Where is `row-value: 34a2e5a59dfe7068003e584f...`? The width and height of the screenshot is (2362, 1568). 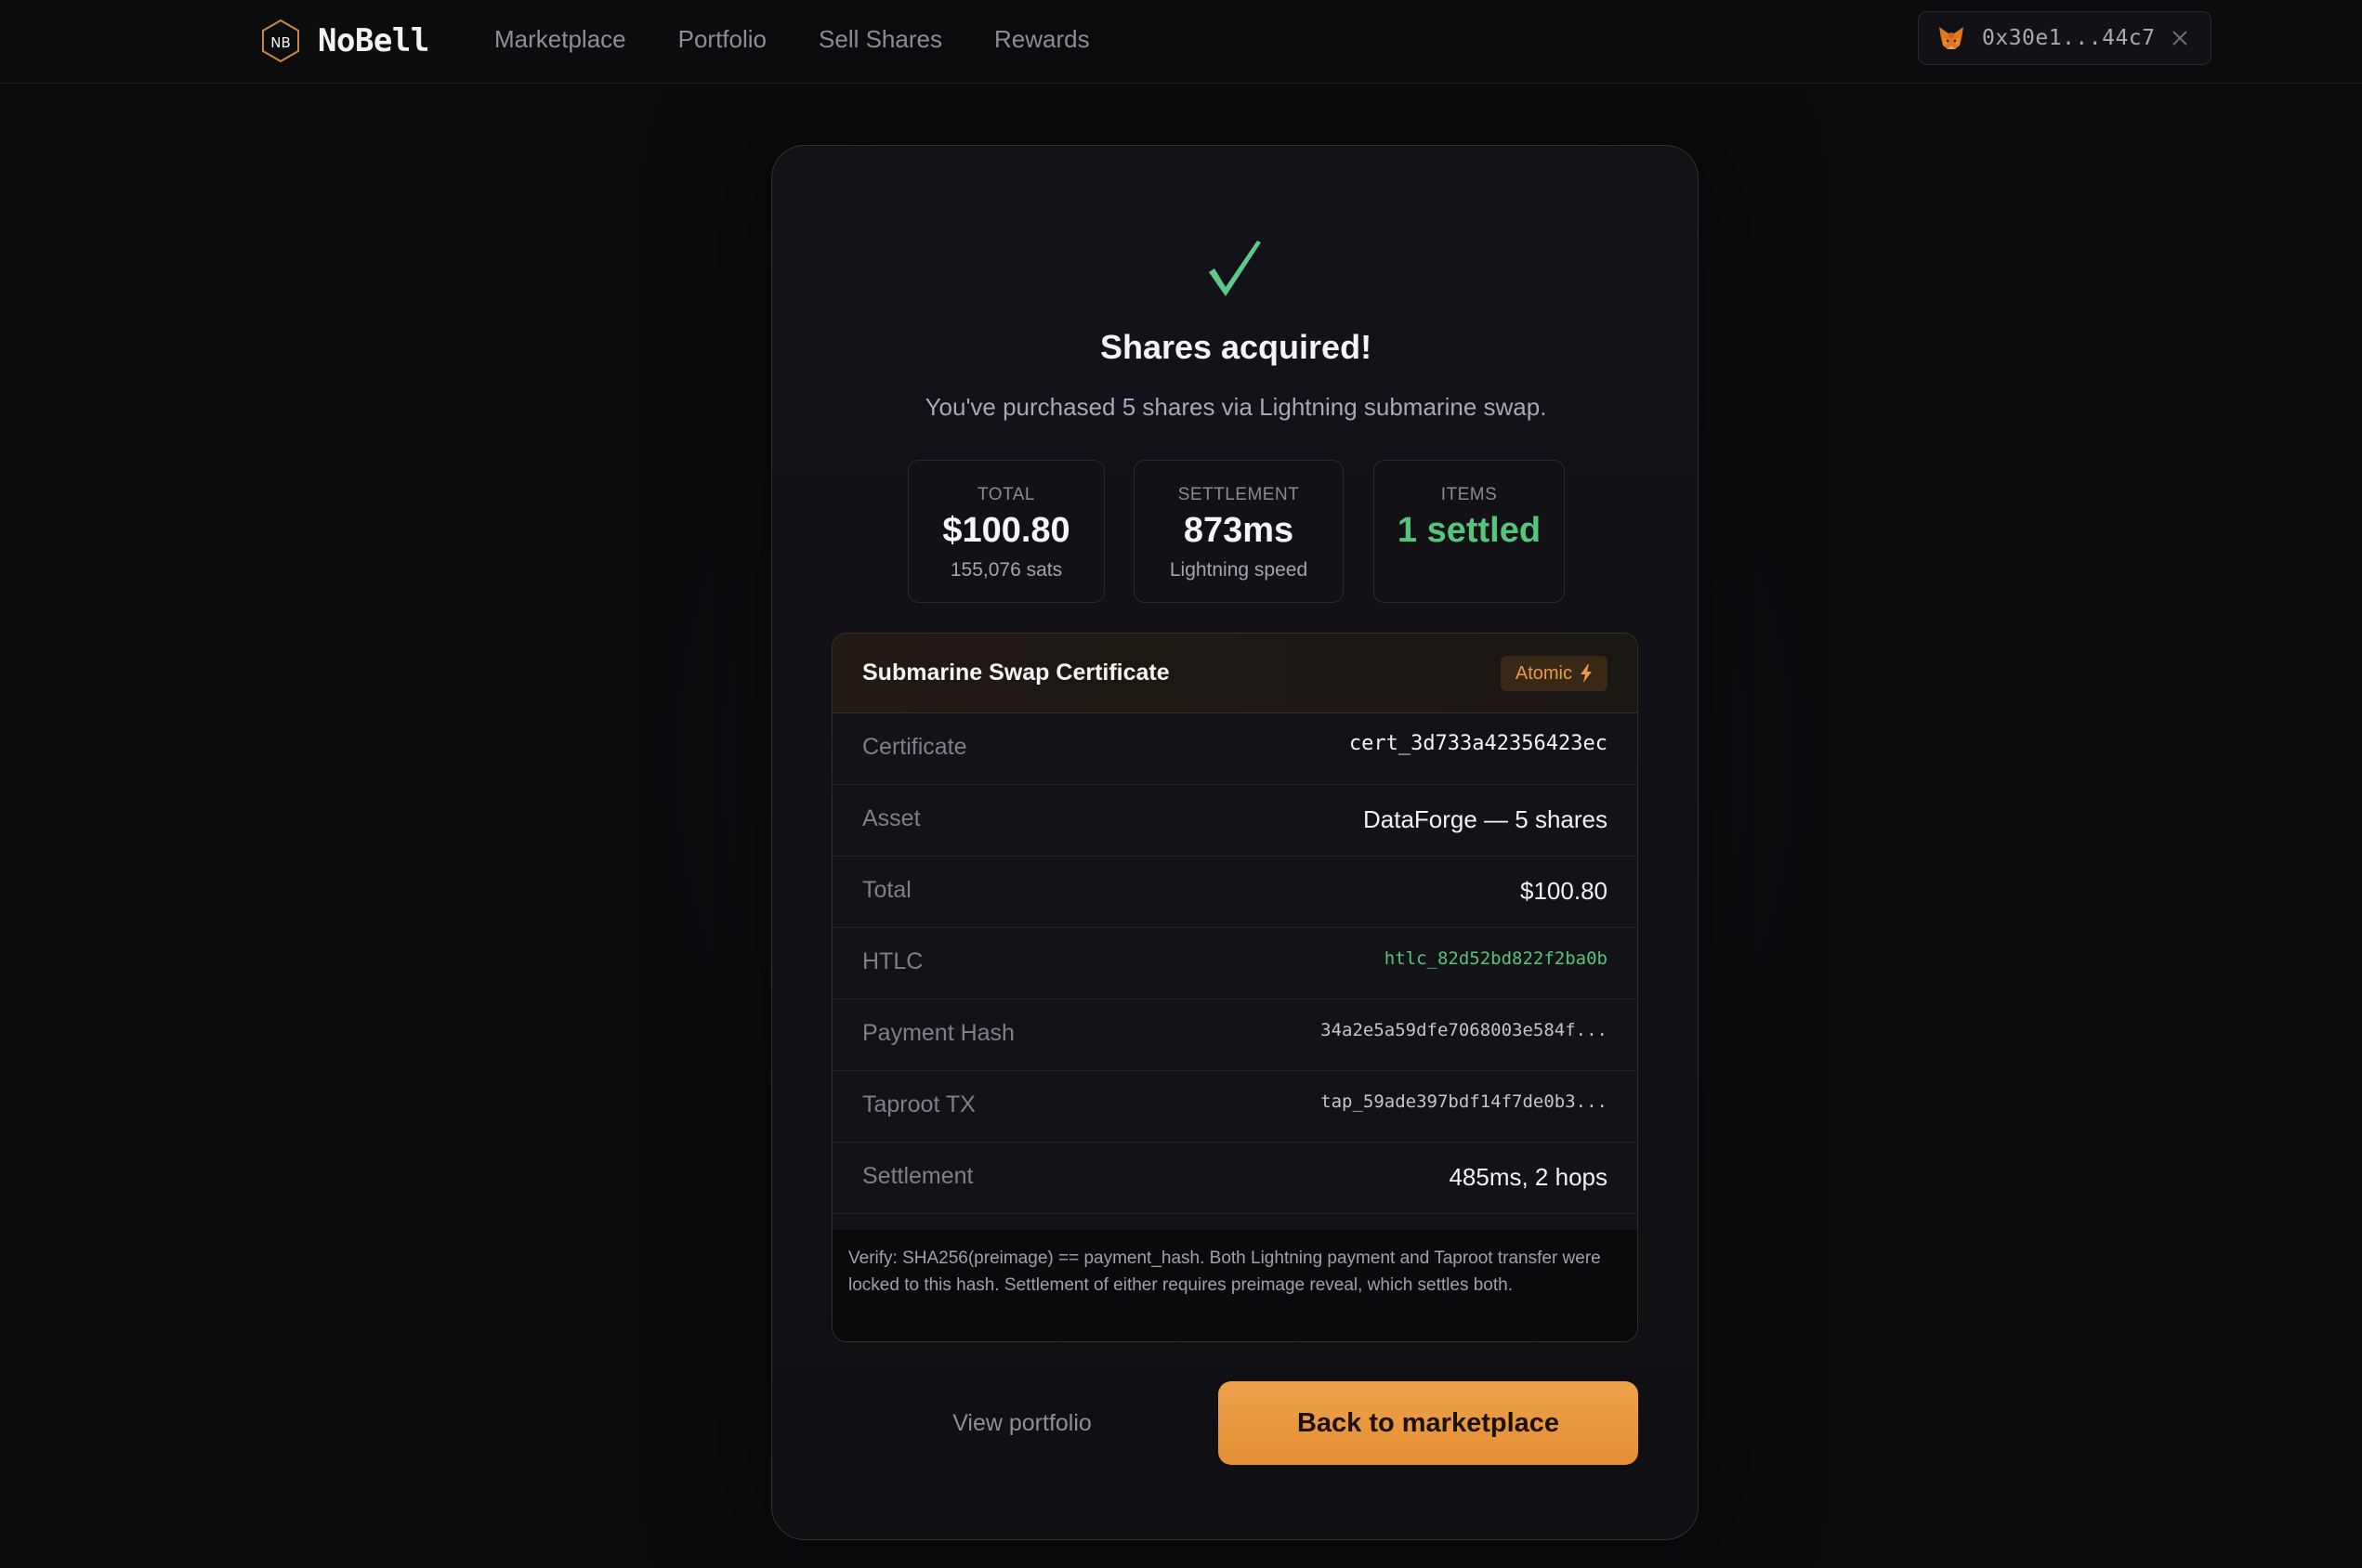
row-value: 34a2e5a59dfe7068003e584f... is located at coordinates (1464, 1030).